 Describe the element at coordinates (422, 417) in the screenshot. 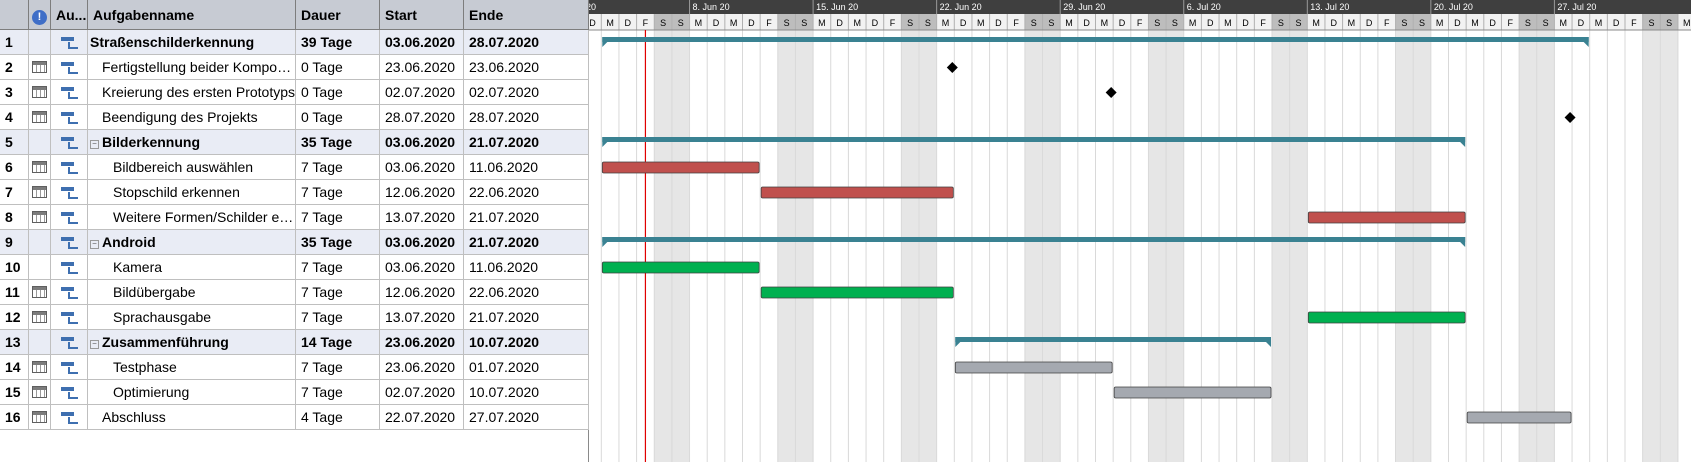

I see `task-start-cell: 22.07.2020` at that location.